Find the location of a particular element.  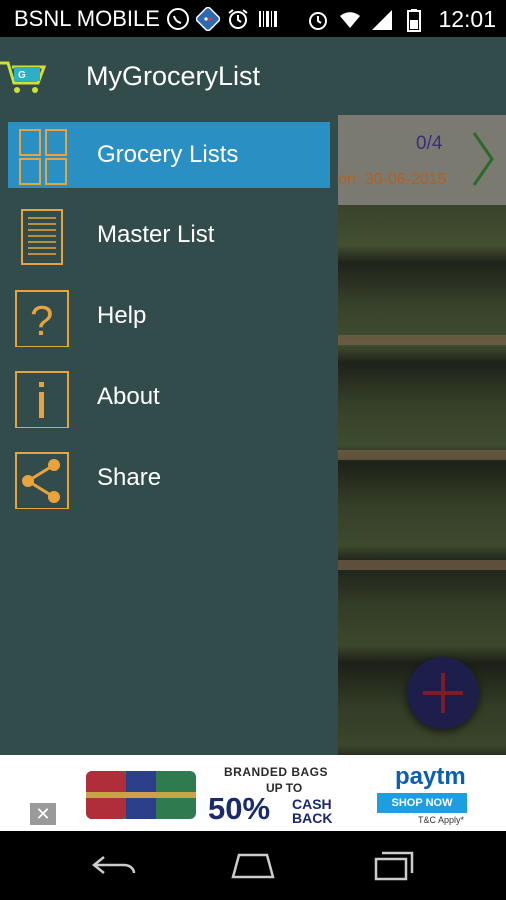

list-item-count: 0/4 is located at coordinates (429, 143).